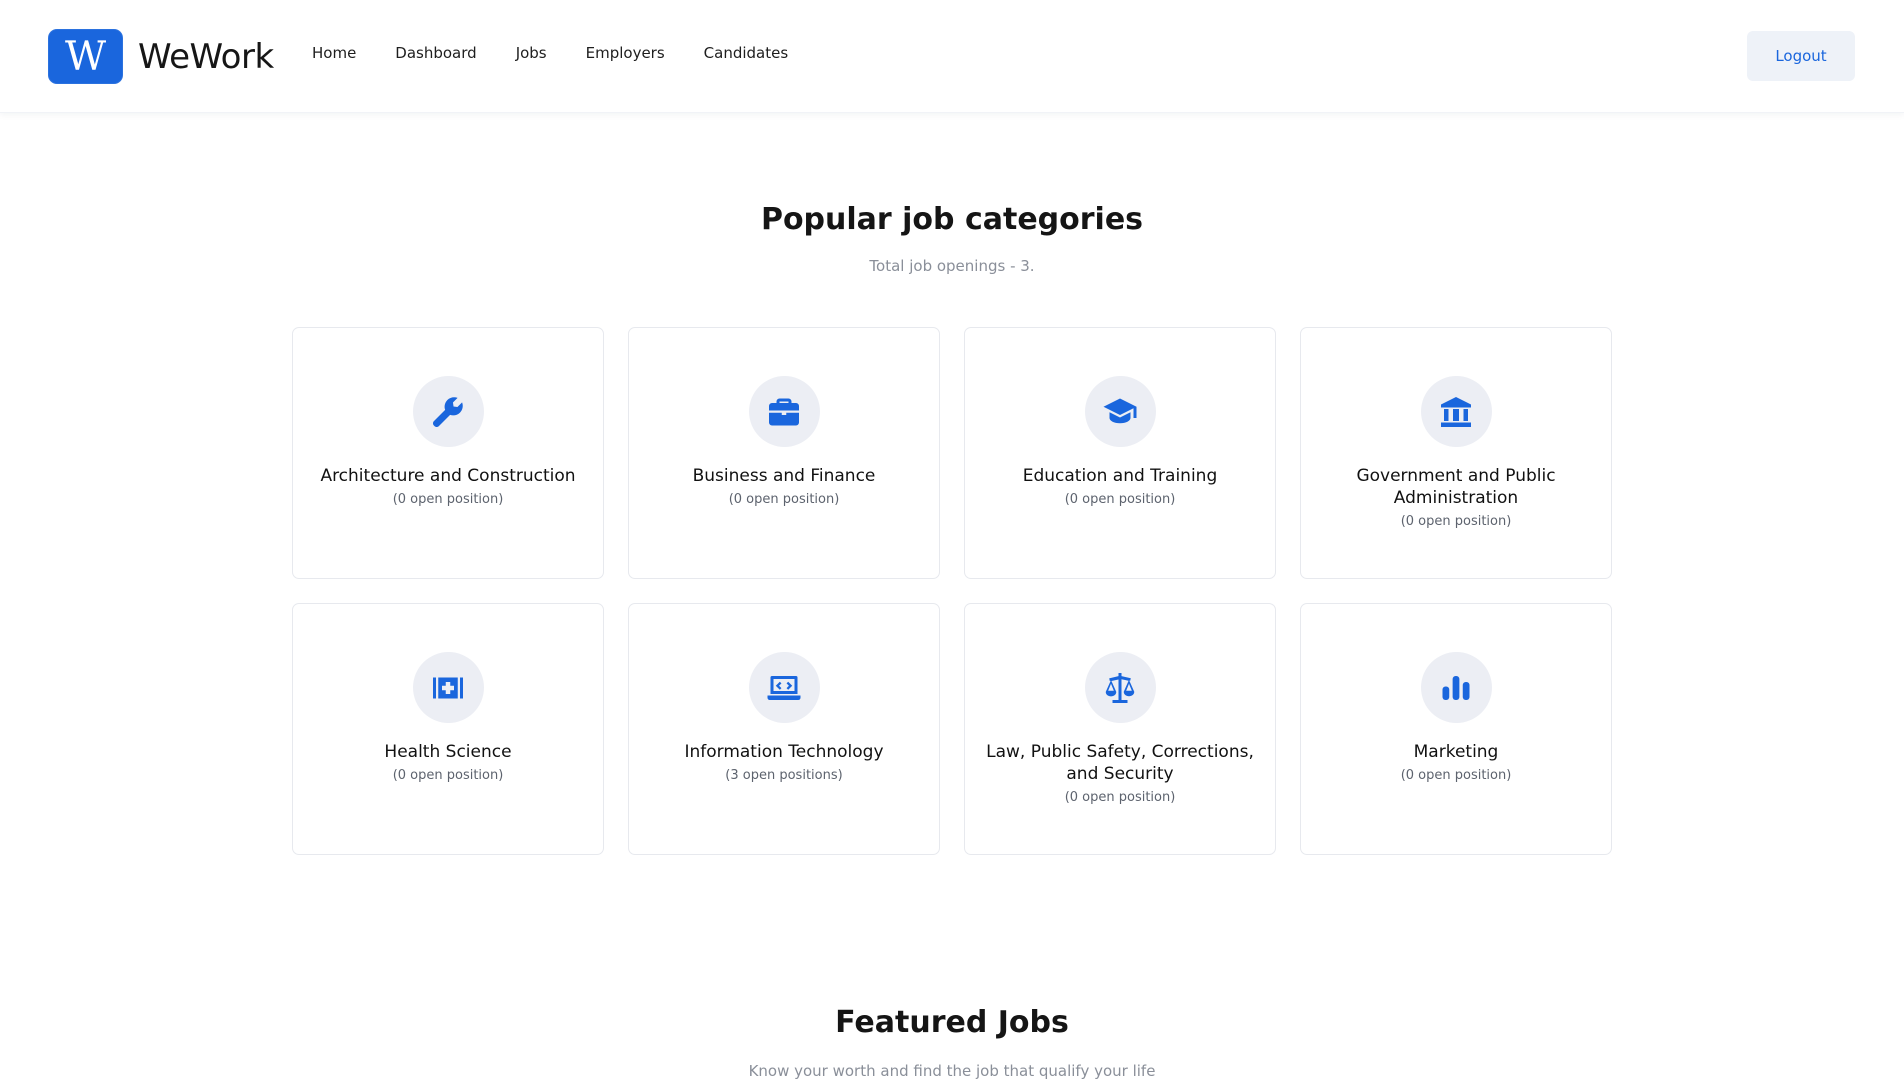  I want to click on categories-subtitle: Total job openings - 3., so click(952, 266).